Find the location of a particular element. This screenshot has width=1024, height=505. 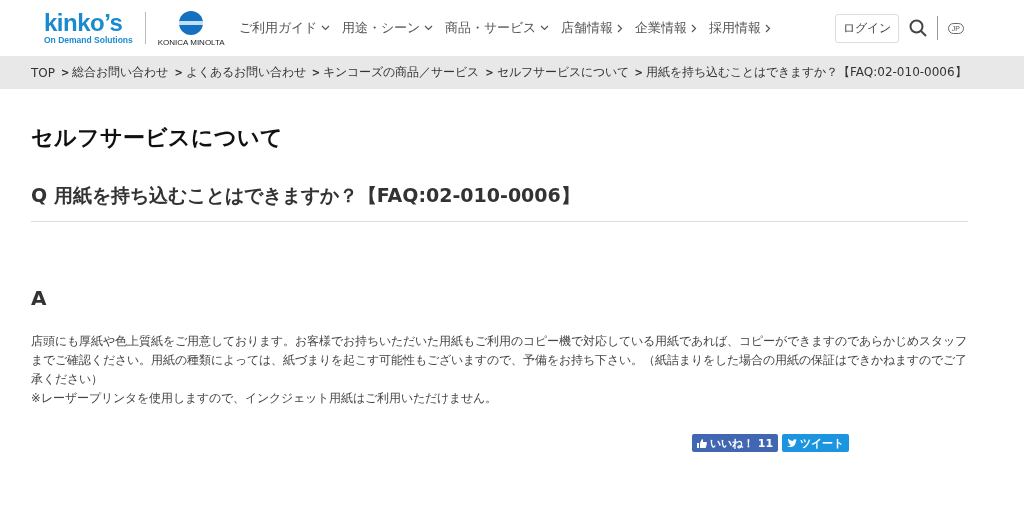

brand-logo: kinko’s is located at coordinates (83, 23).